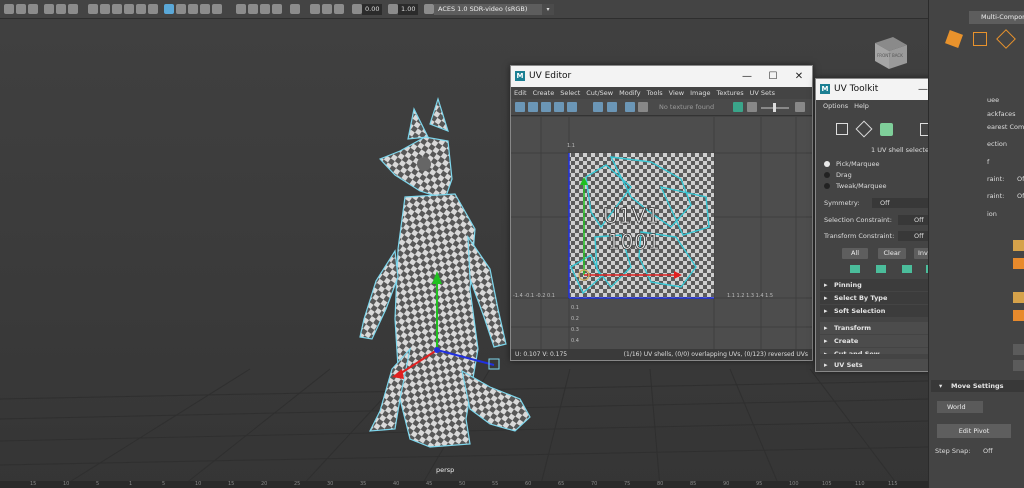 Image resolution: width=1024 pixels, height=488 pixels. Describe the element at coordinates (546, 107) in the screenshot. I see `shaded-icon` at that location.